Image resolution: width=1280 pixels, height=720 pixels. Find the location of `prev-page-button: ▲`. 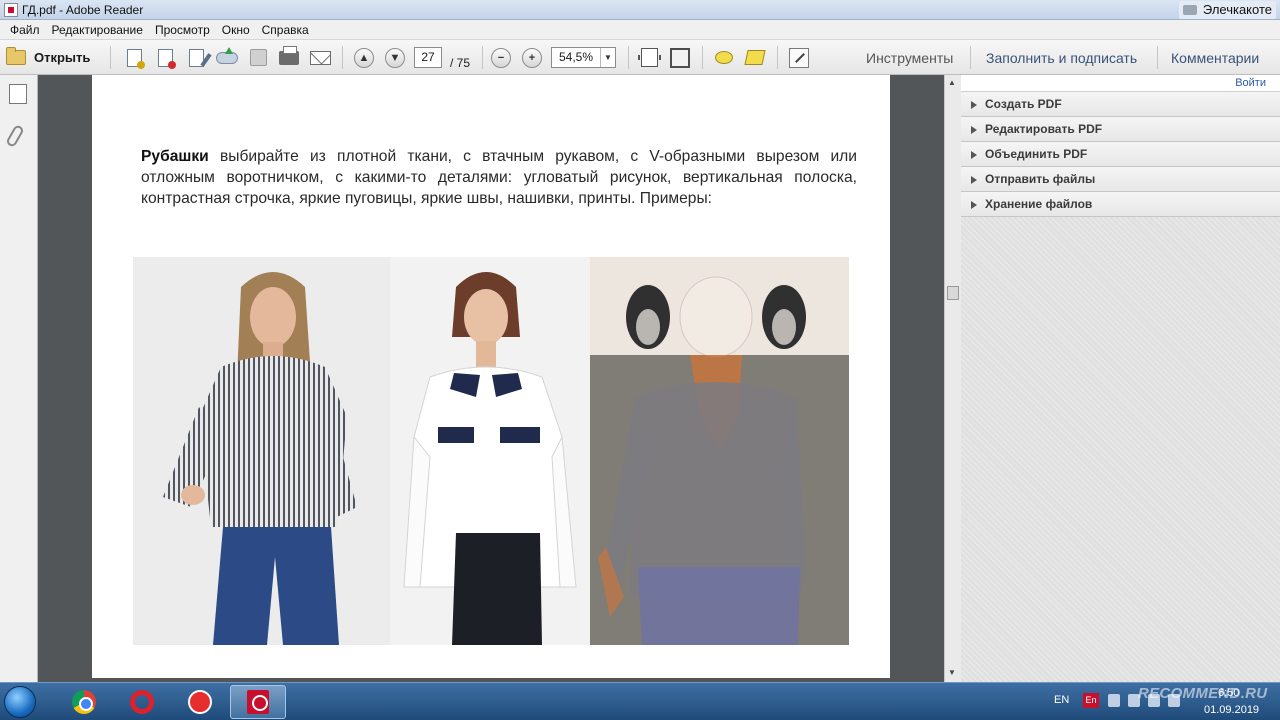

prev-page-button: ▲ is located at coordinates (364, 57).